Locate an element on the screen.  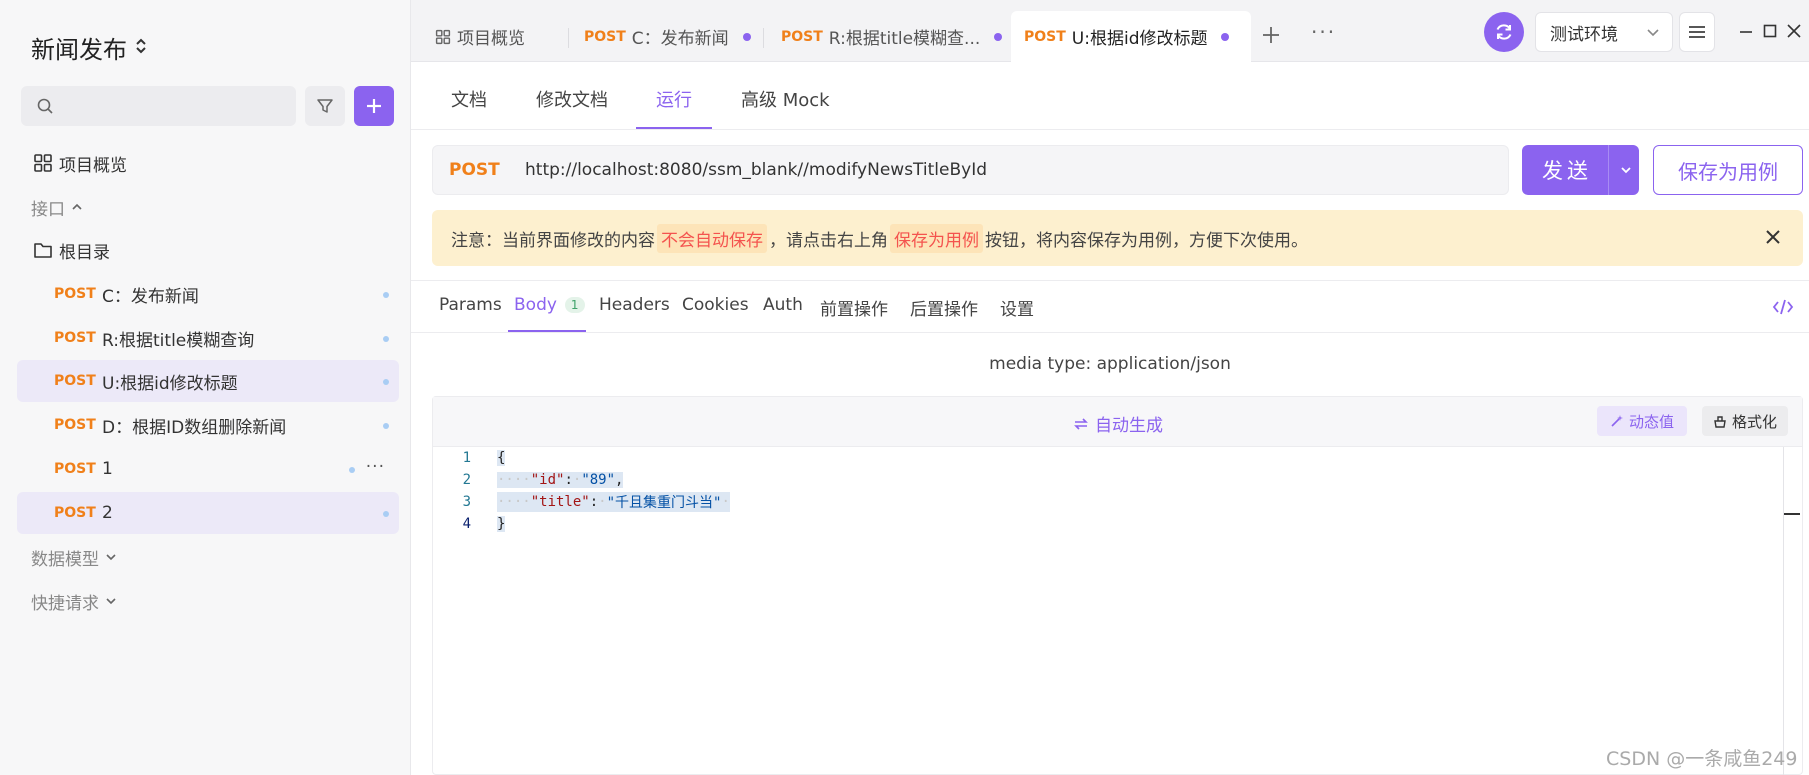
add-button is located at coordinates (374, 106).